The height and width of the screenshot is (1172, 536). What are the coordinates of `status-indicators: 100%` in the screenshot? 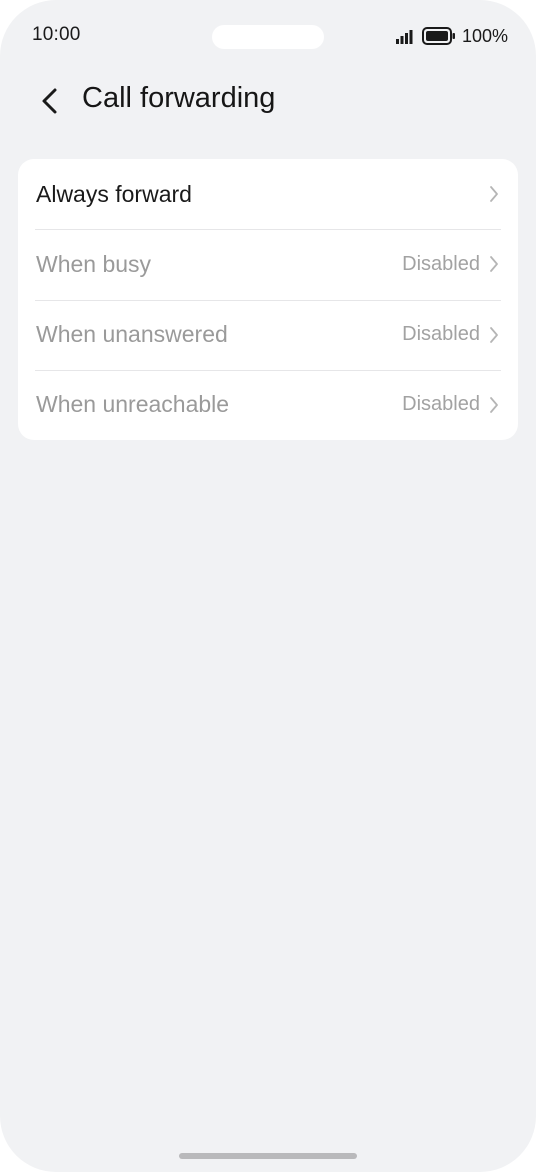 It's located at (451, 36).